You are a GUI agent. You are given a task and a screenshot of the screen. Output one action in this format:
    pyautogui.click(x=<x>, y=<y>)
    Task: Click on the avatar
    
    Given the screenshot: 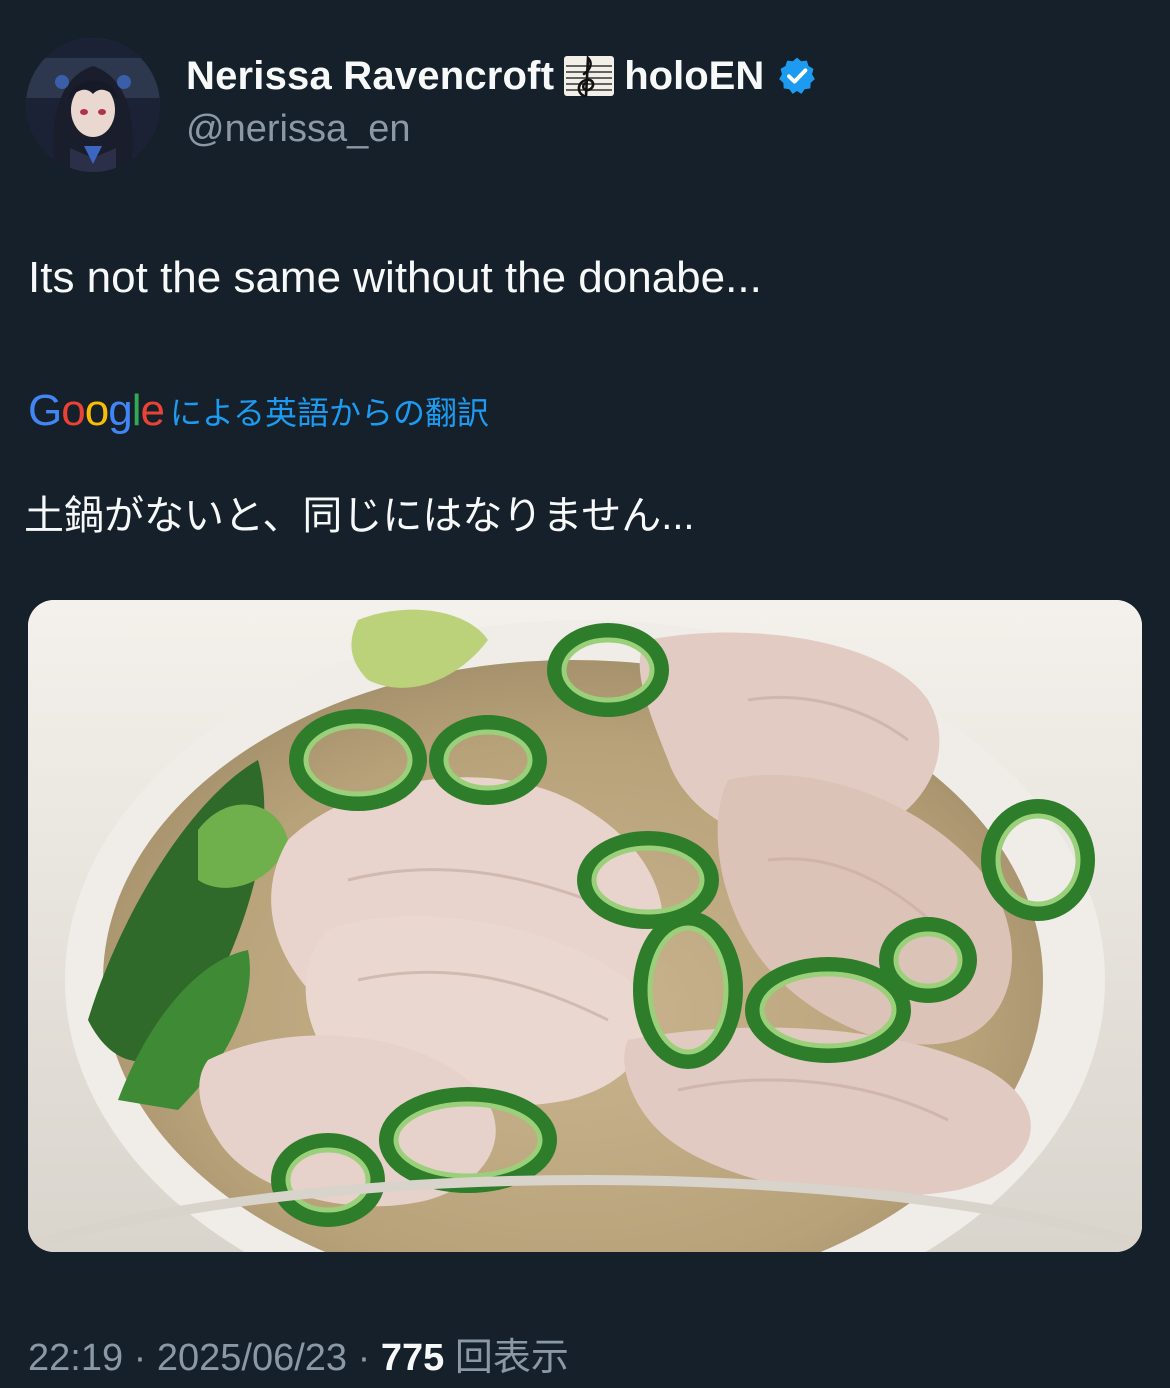 What is the action you would take?
    pyautogui.click(x=93, y=105)
    